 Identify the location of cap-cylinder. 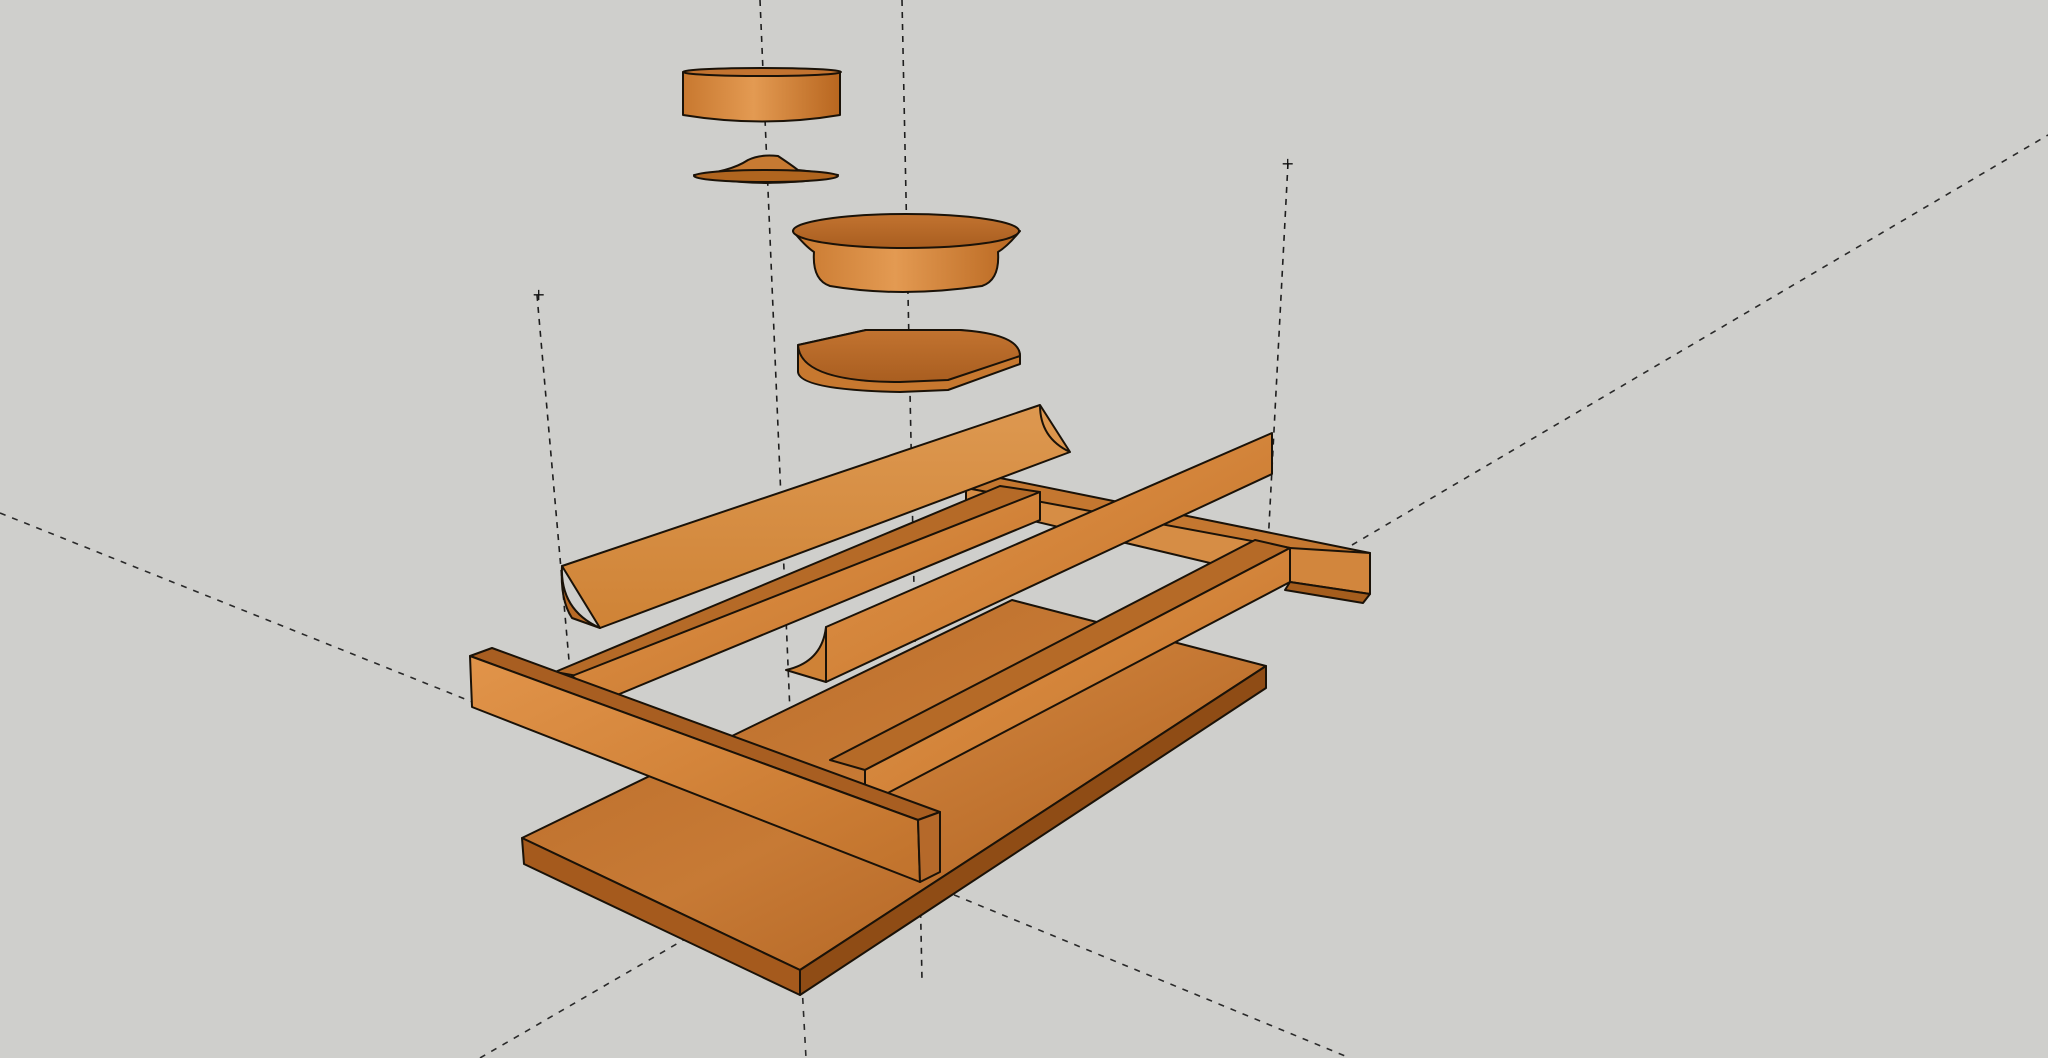
(762, 95).